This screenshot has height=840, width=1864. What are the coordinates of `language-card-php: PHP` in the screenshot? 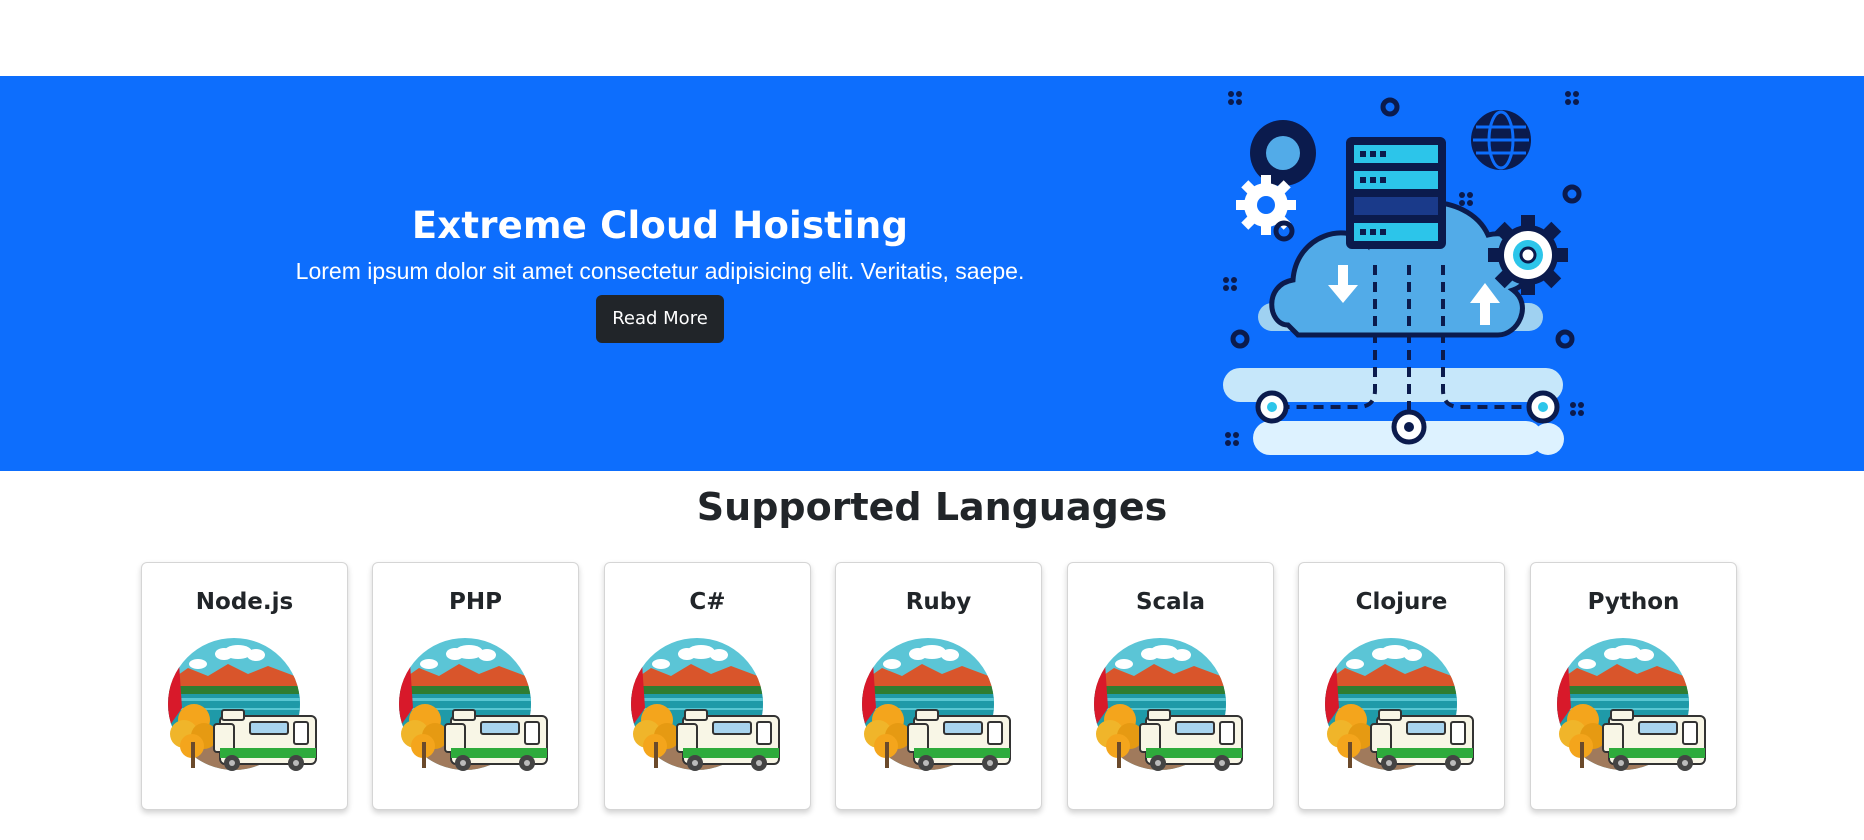 It's located at (475, 686).